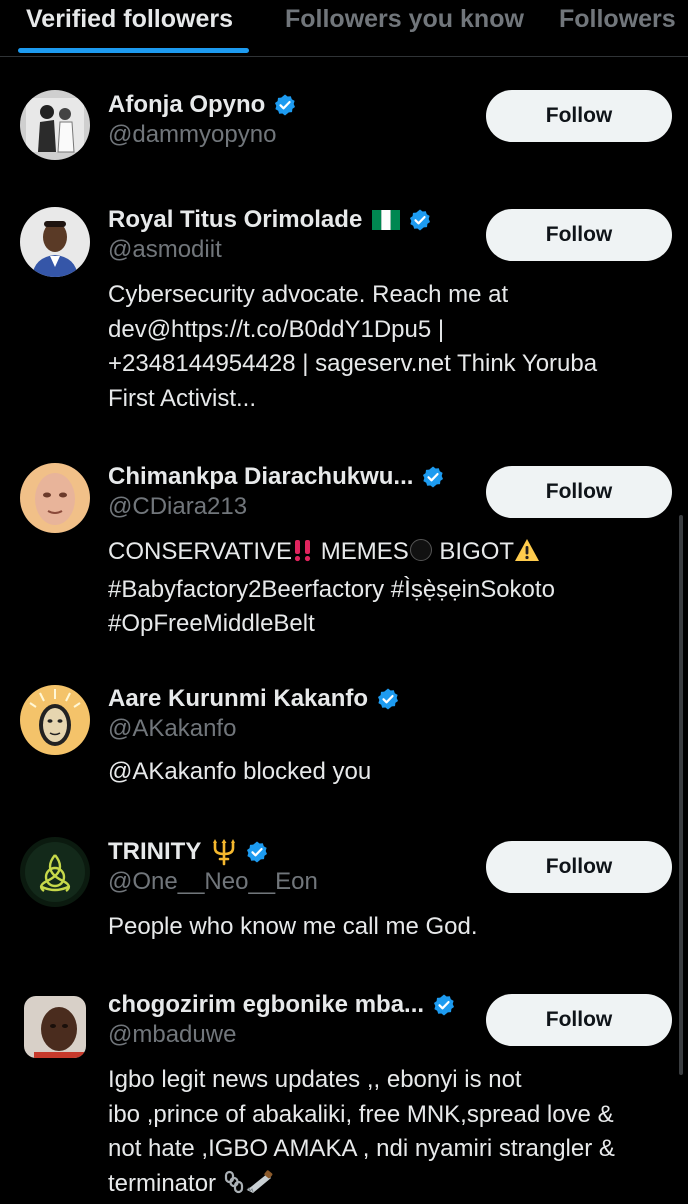  I want to click on user-handle: @AKakanfo, so click(172, 729).